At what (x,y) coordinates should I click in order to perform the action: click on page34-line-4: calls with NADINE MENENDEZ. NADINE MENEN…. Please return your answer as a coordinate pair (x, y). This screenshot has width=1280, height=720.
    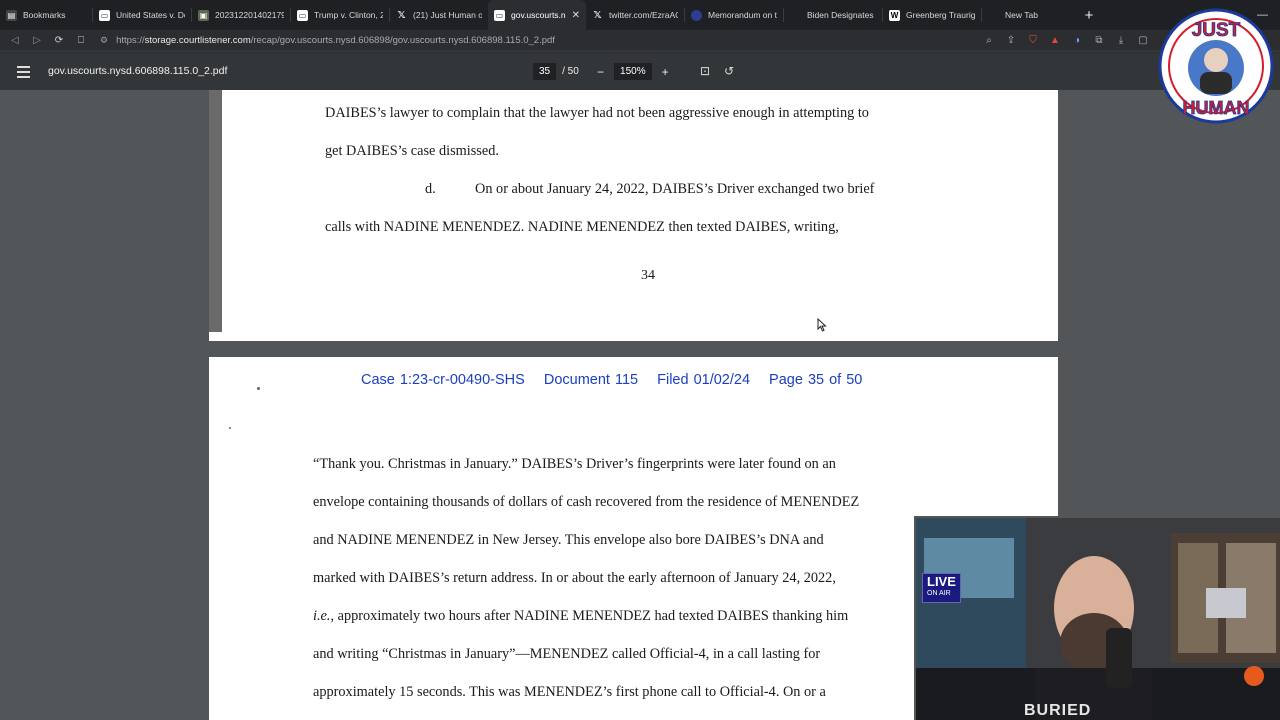
    Looking at the image, I should click on (582, 227).